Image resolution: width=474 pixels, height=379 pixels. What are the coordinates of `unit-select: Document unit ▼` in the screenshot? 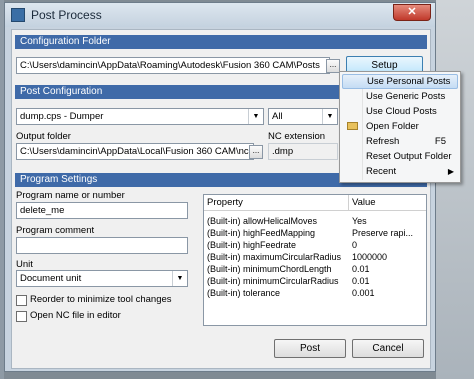 It's located at (102, 278).